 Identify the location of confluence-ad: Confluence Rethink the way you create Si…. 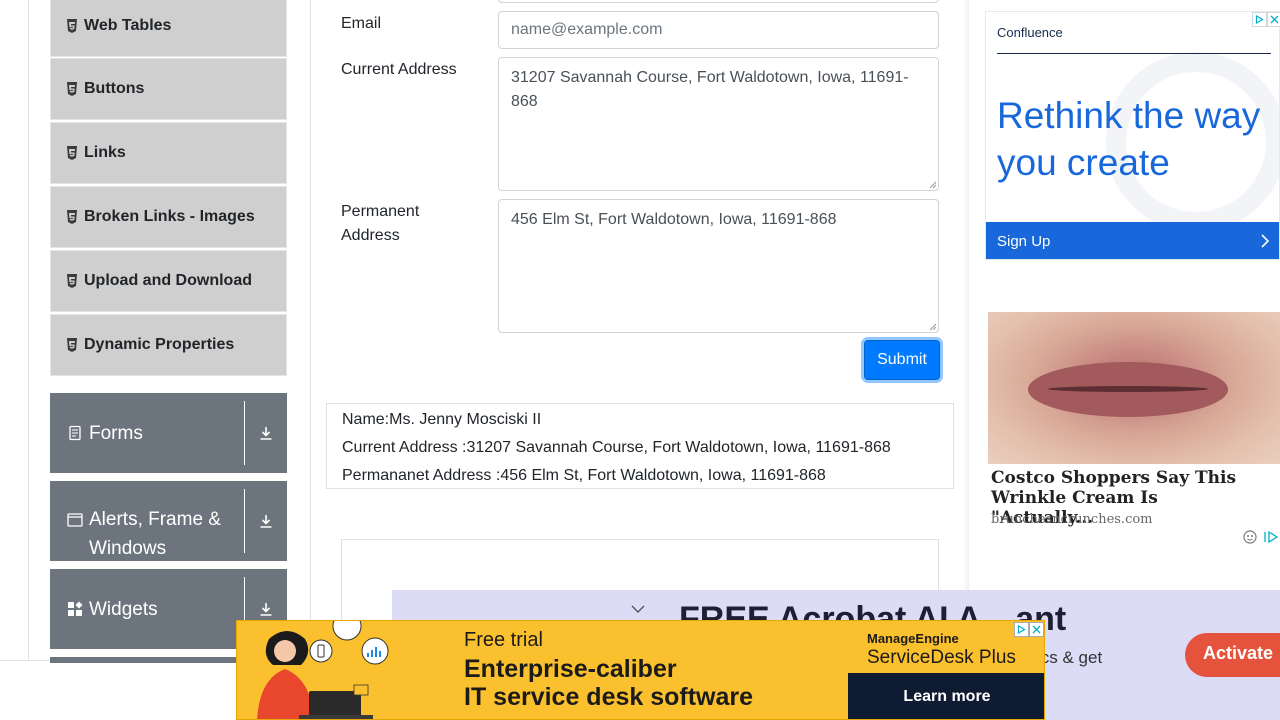
(1132, 135).